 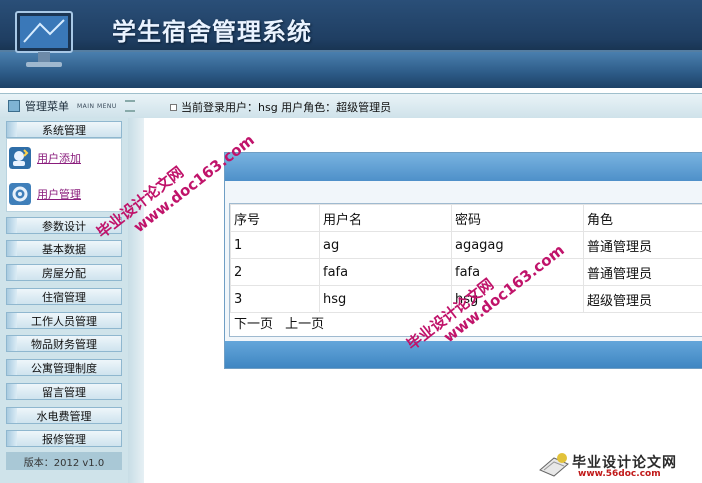 What do you see at coordinates (212, 31) in the screenshot?
I see `app-title: 学生宿舍管理系统` at bounding box center [212, 31].